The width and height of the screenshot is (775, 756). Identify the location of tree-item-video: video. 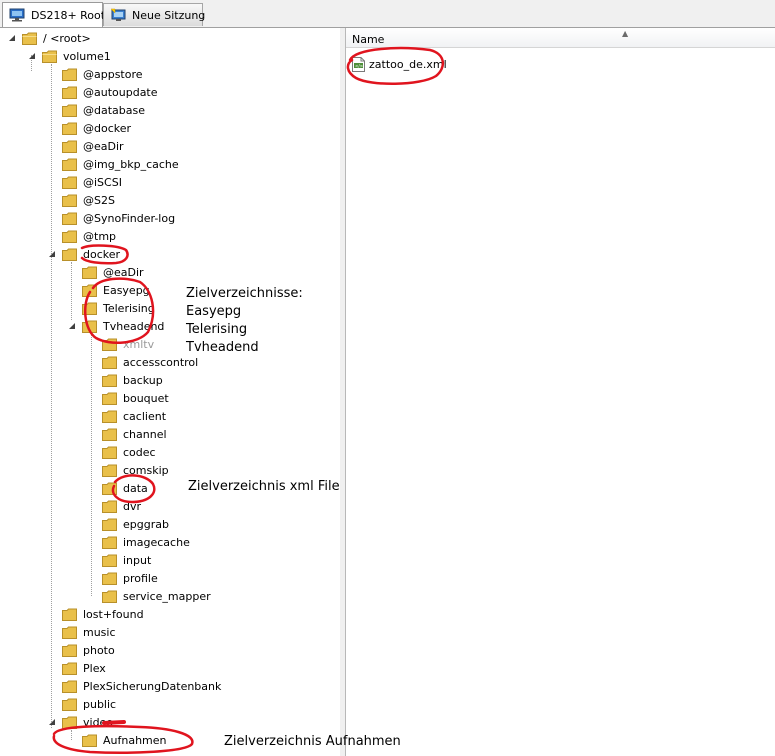
(80, 722).